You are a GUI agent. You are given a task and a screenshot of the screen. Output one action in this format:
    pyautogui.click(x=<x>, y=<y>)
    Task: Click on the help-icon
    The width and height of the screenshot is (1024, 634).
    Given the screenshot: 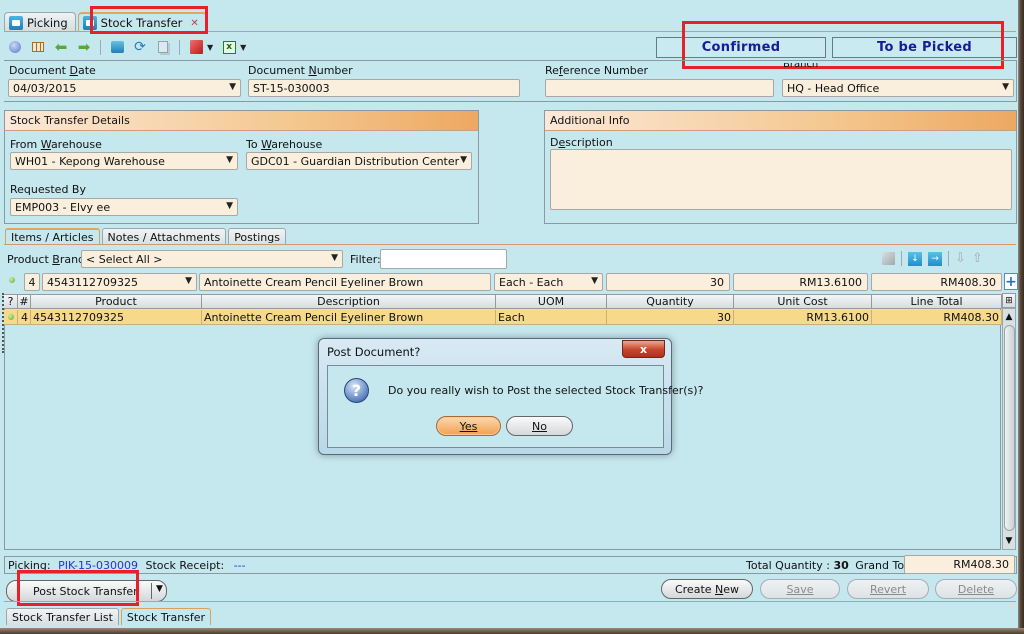 What is the action you would take?
    pyautogui.click(x=15, y=47)
    